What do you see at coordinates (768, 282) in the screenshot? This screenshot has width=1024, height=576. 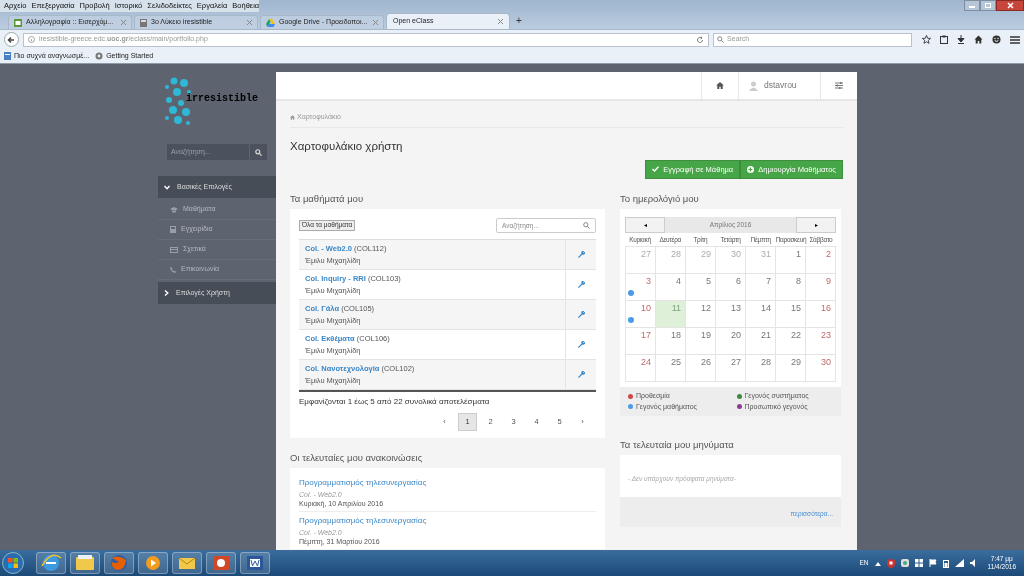 I see `calendar-day: 7` at bounding box center [768, 282].